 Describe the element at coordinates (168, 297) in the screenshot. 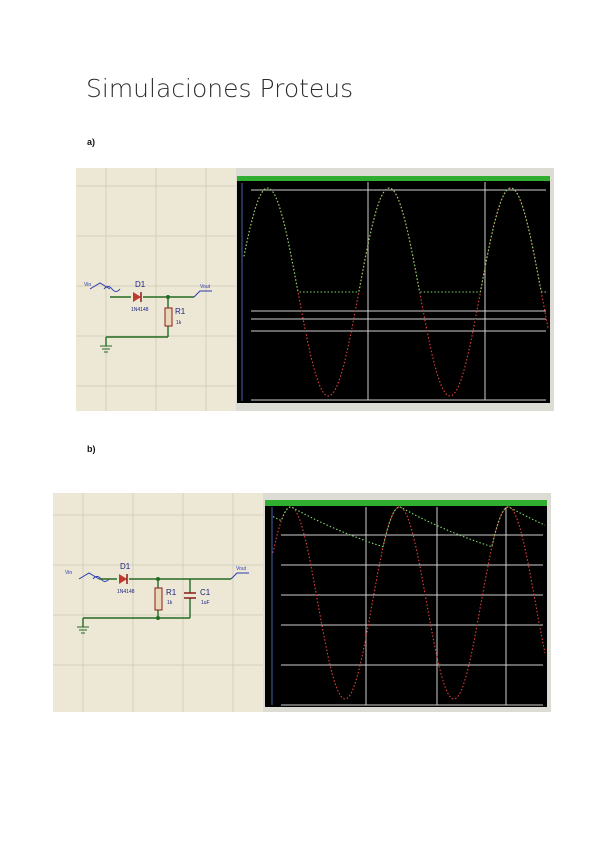

I see `junction-a` at that location.